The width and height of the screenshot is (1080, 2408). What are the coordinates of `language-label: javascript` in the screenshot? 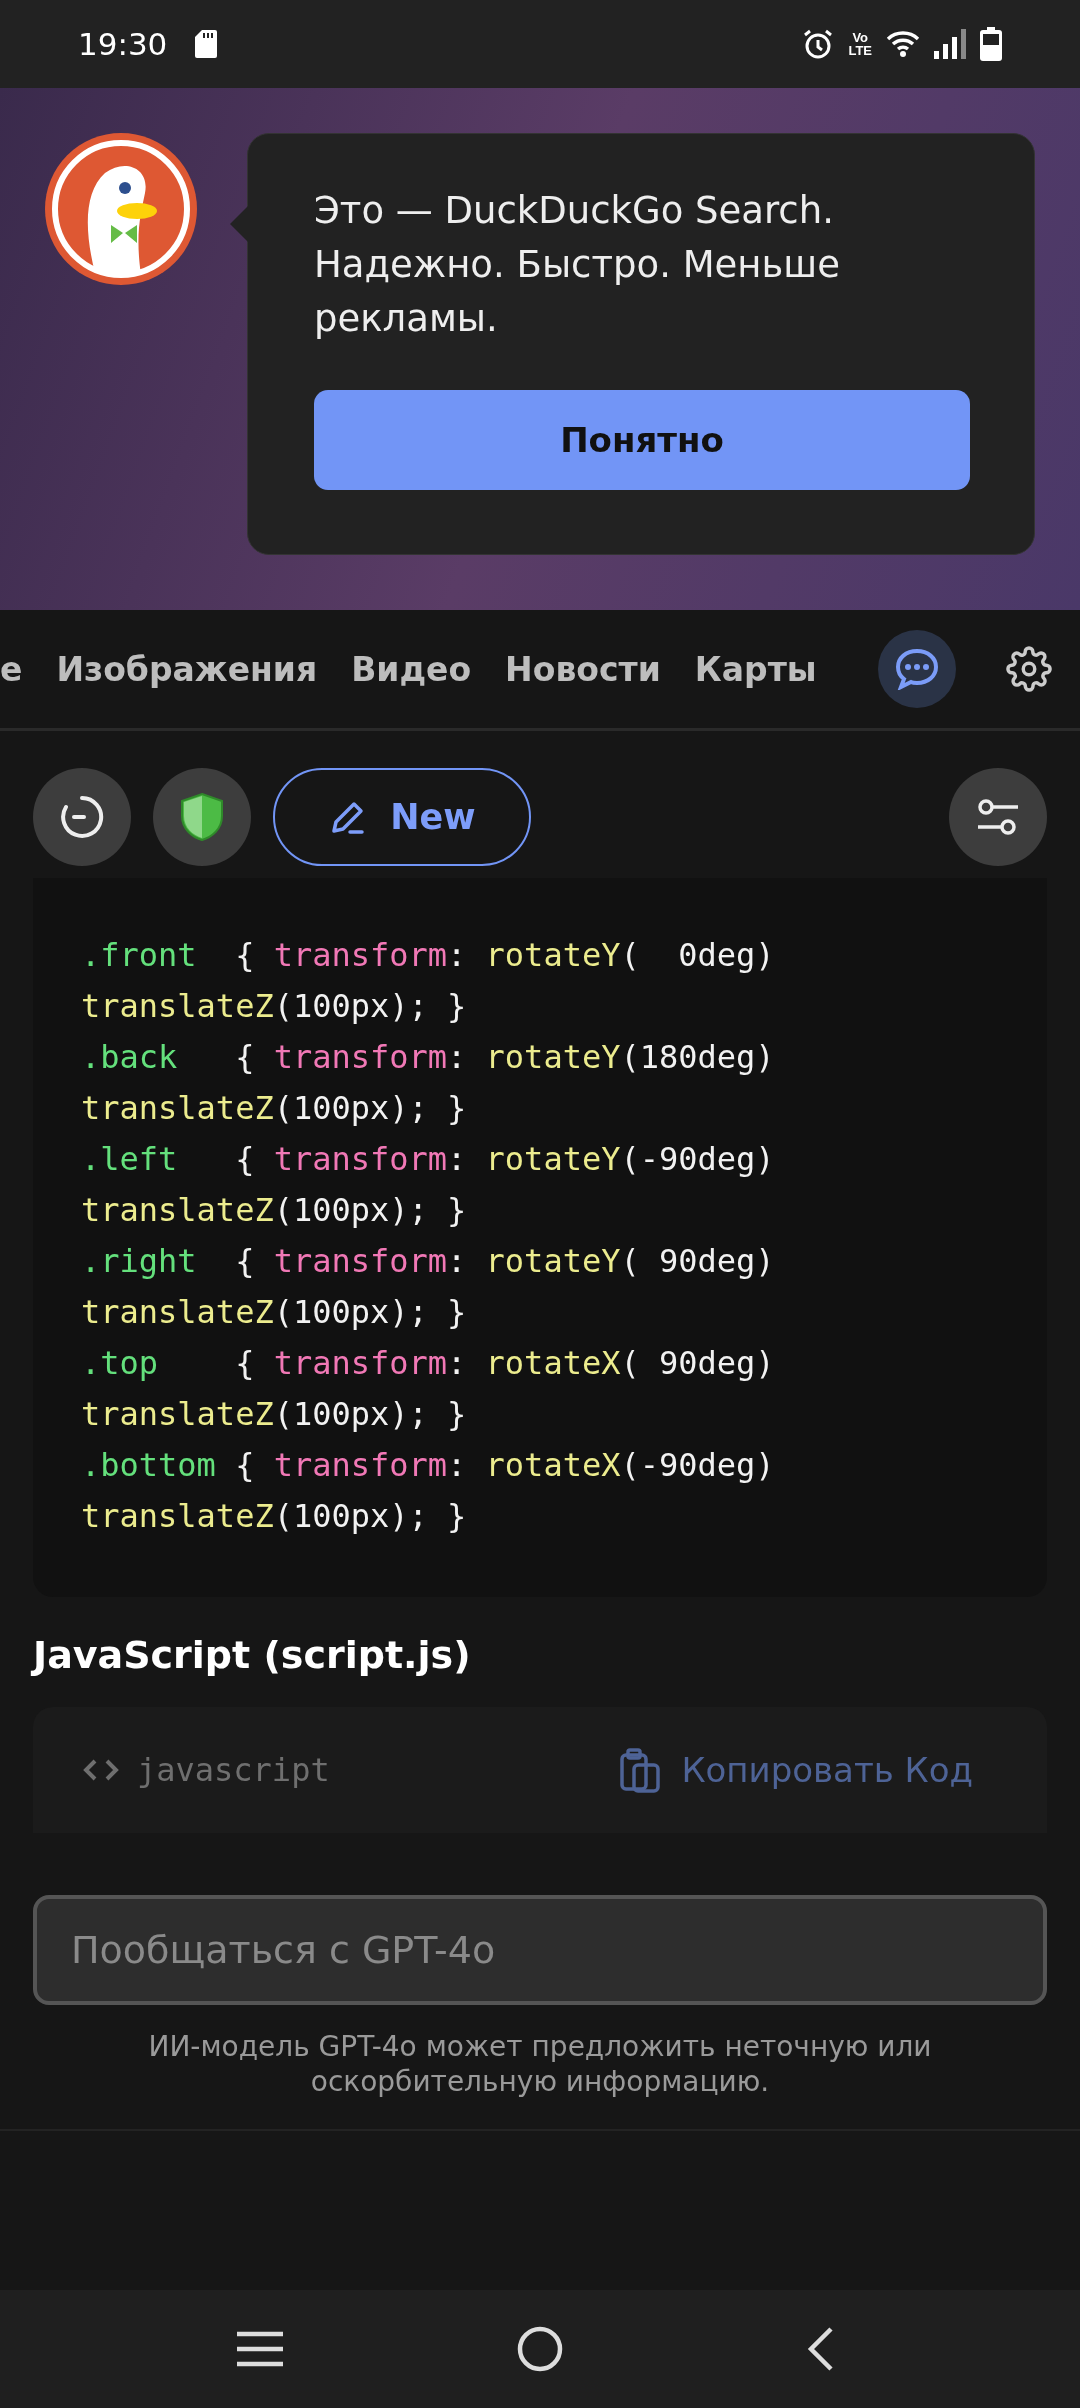 It's located at (233, 1770).